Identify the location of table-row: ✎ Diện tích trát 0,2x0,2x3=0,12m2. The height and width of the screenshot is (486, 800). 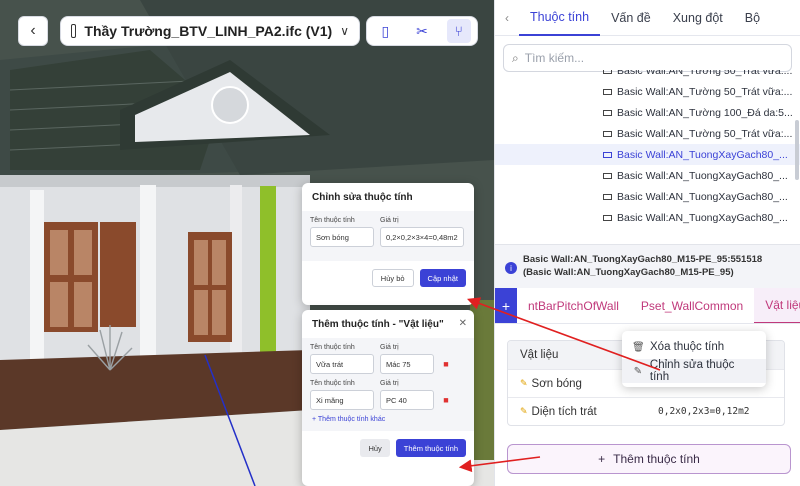
(646, 411).